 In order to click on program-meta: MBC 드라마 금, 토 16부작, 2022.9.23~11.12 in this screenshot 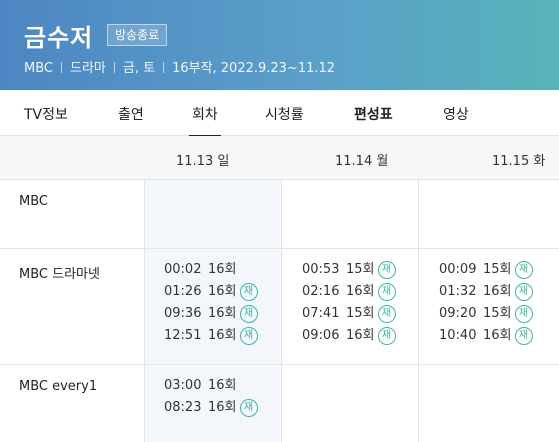, I will do `click(179, 66)`.